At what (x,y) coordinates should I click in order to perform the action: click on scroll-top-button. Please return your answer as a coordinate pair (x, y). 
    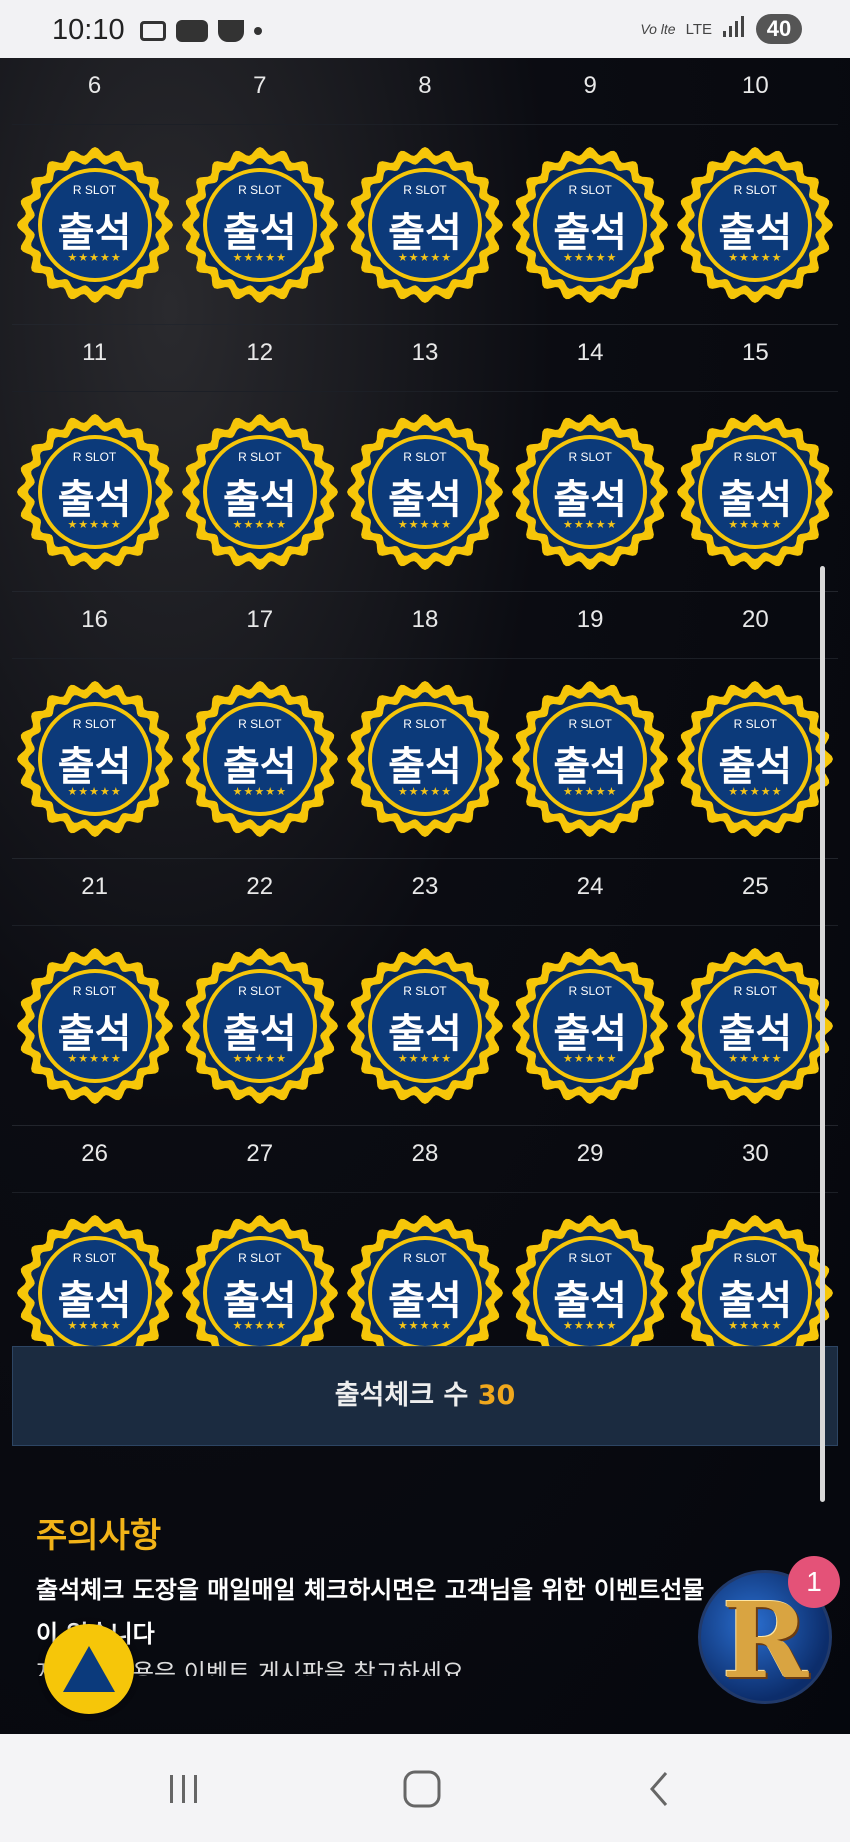
    Looking at the image, I should click on (89, 1669).